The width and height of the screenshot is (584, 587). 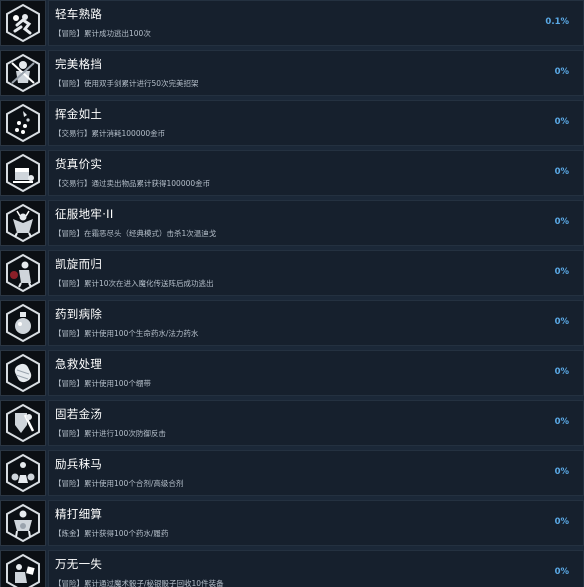 I want to click on achievement-description: 【冒险】累计使用100个绷带, so click(x=102, y=383).